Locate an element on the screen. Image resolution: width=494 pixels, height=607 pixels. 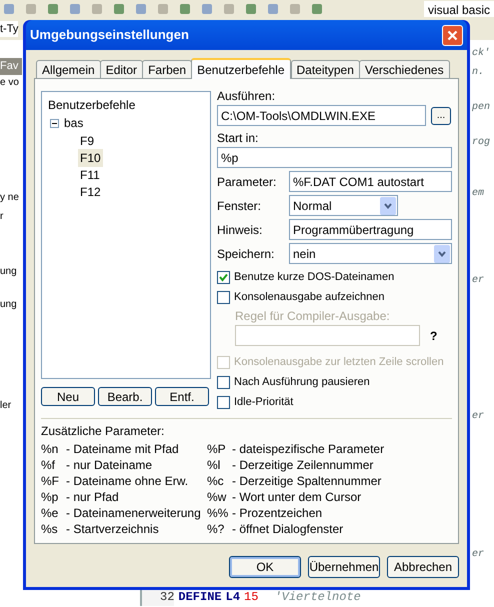
code-comment: ck' is located at coordinates (481, 53).